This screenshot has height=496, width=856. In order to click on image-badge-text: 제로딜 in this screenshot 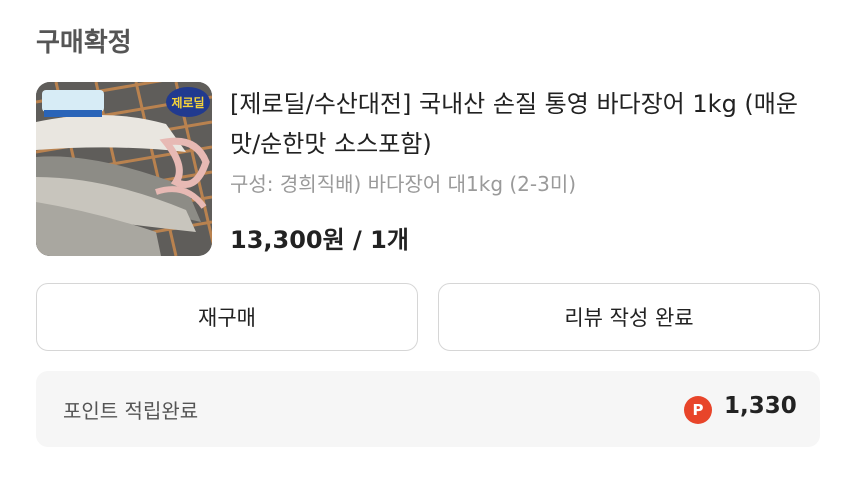, I will do `click(187, 103)`.